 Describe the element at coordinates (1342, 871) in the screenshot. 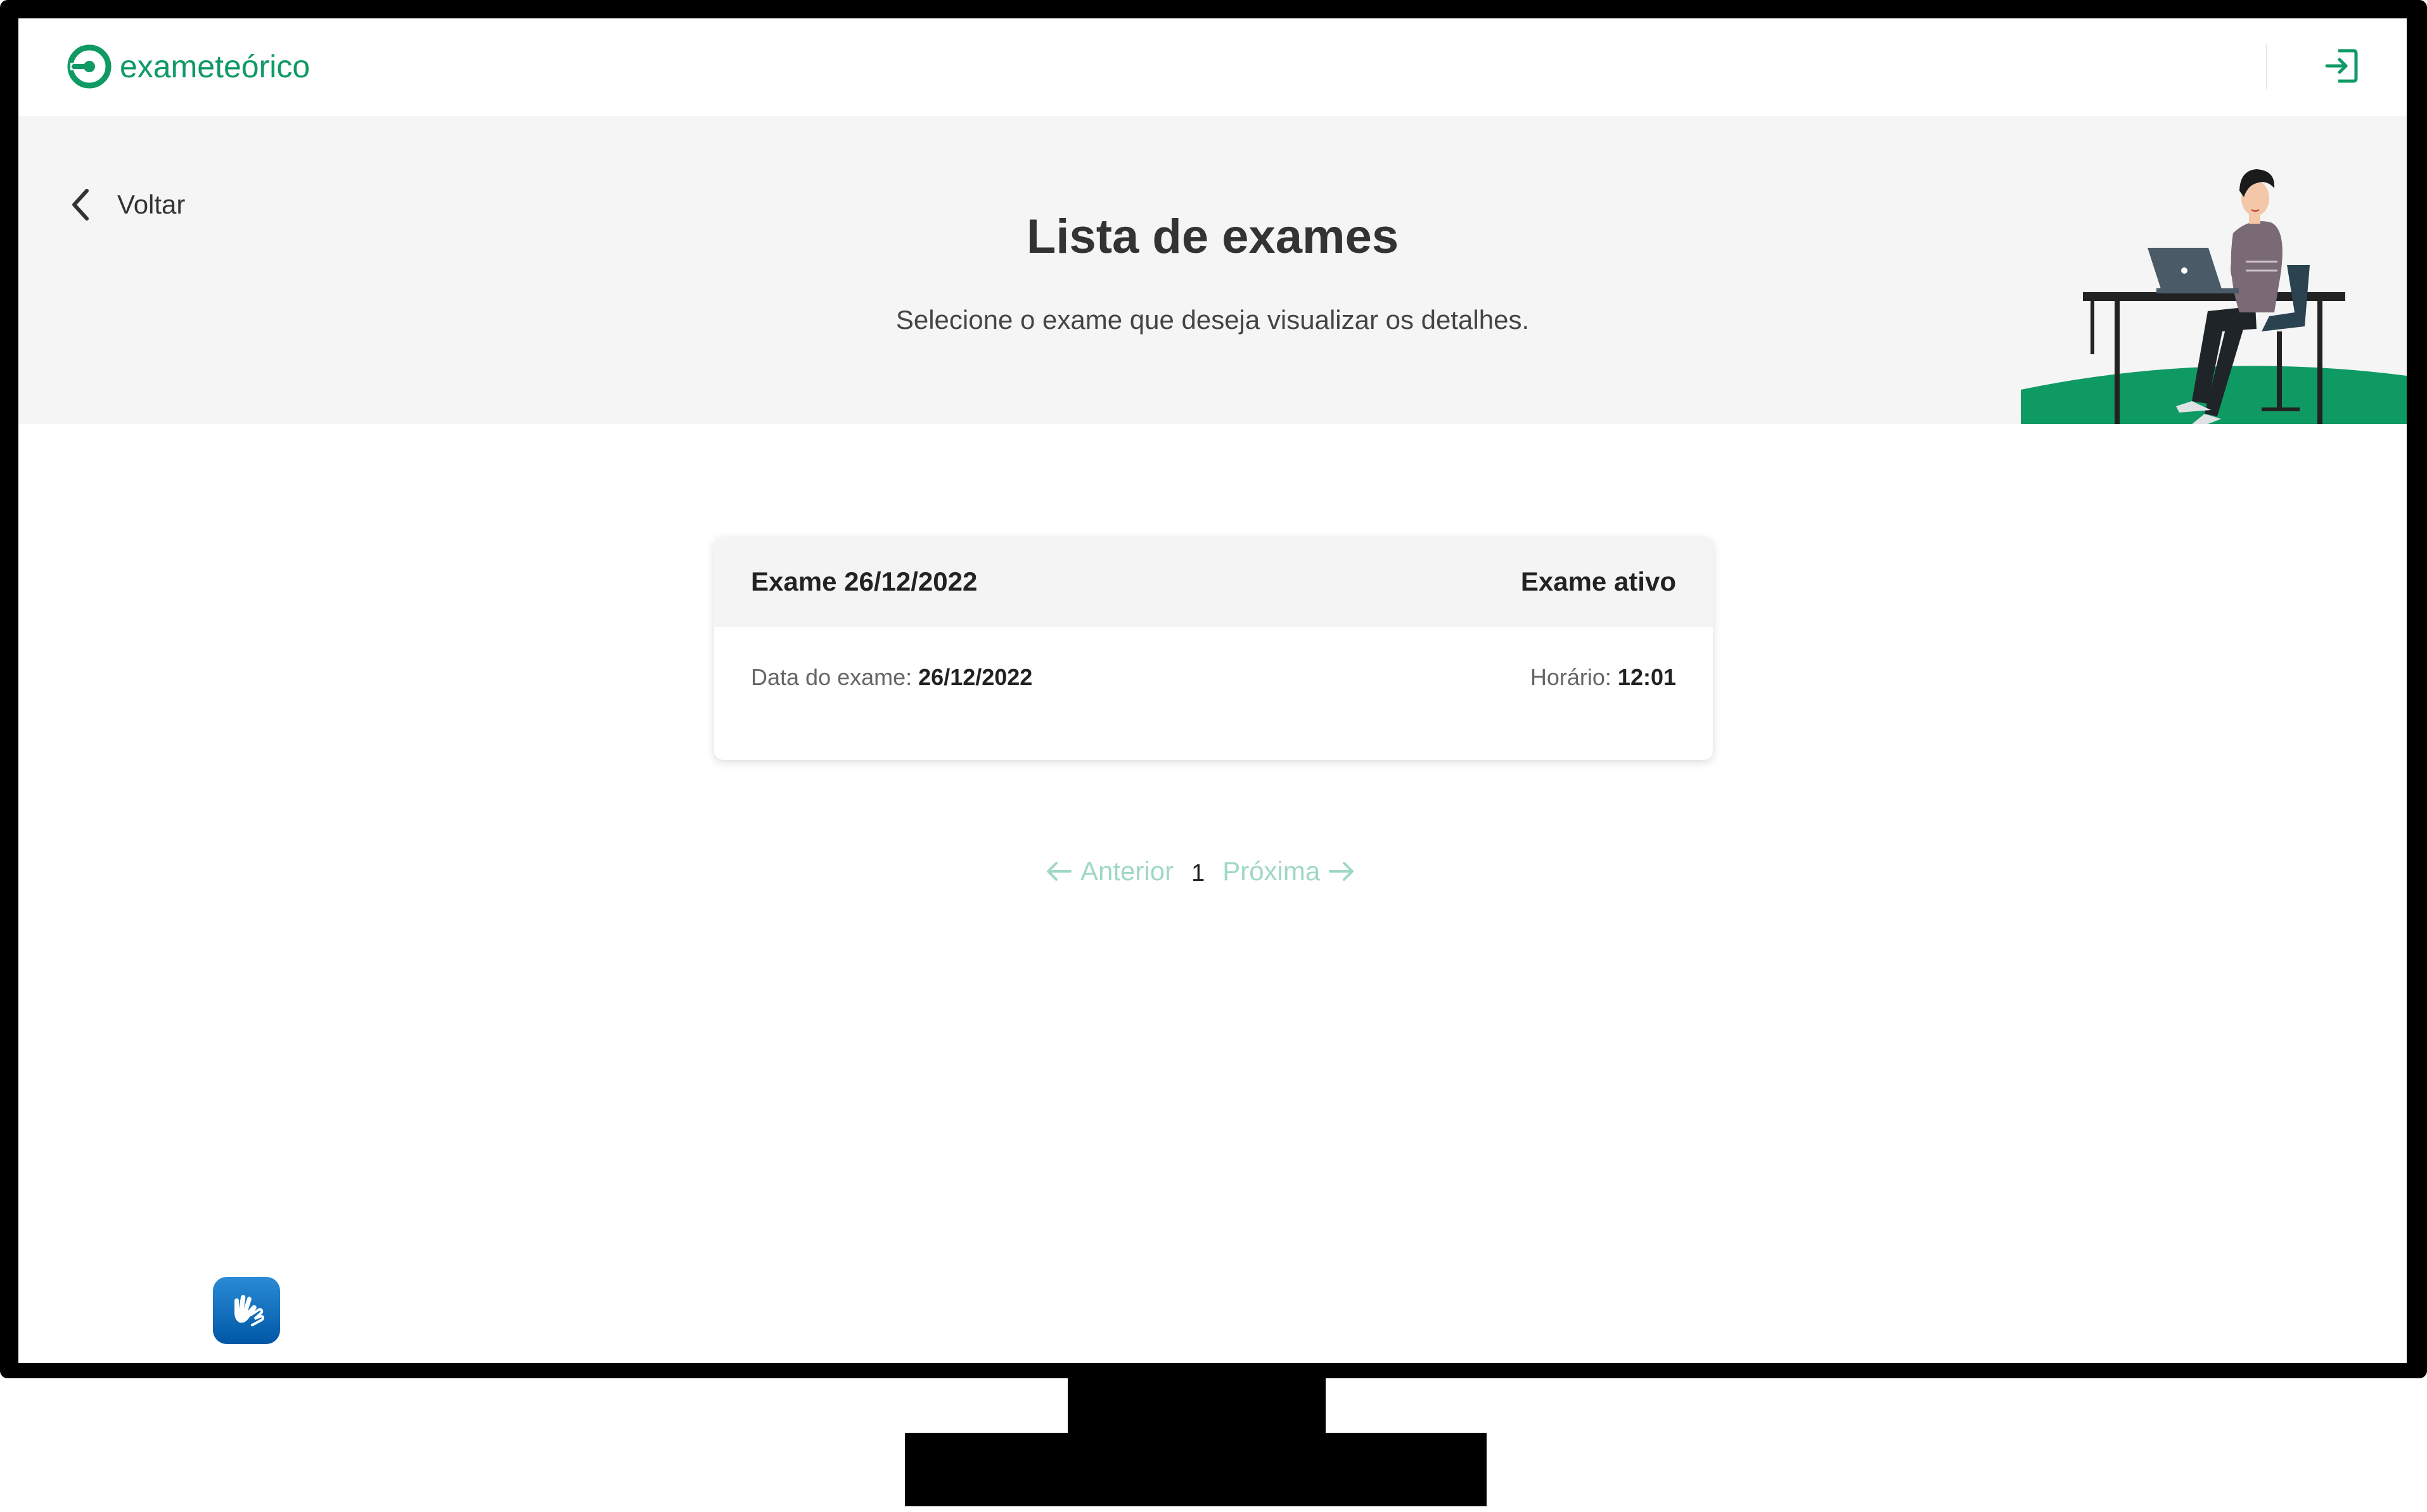

I see `arrow-right-icon` at that location.